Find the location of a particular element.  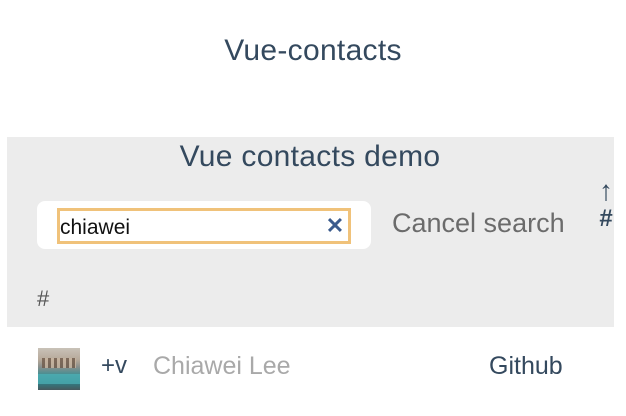

add-contact-button: +v is located at coordinates (114, 366).